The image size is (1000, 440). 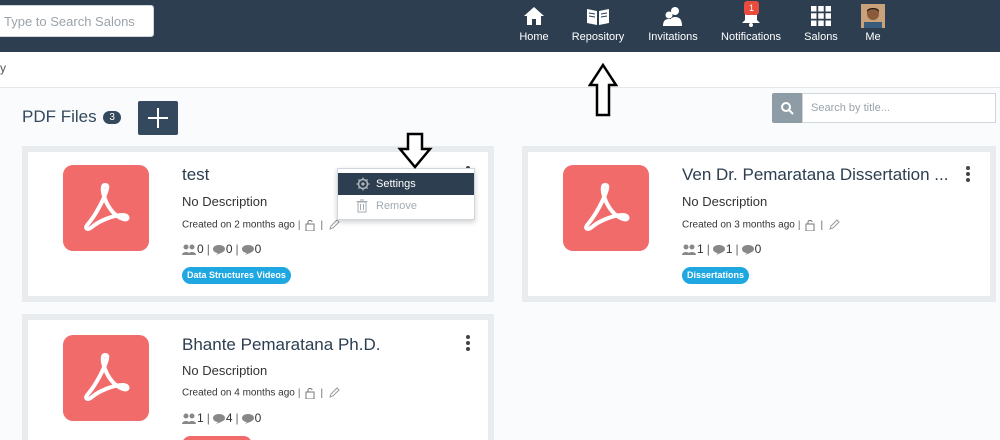 What do you see at coordinates (200, 249) in the screenshot?
I see `members-count: 0` at bounding box center [200, 249].